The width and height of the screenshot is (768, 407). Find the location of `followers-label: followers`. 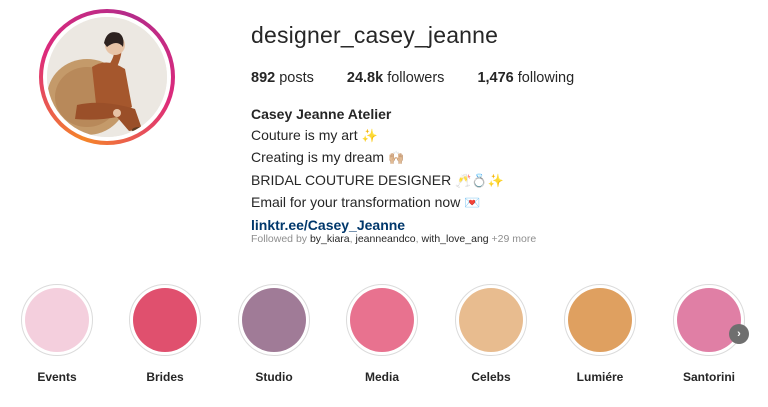

followers-label: followers is located at coordinates (413, 78).